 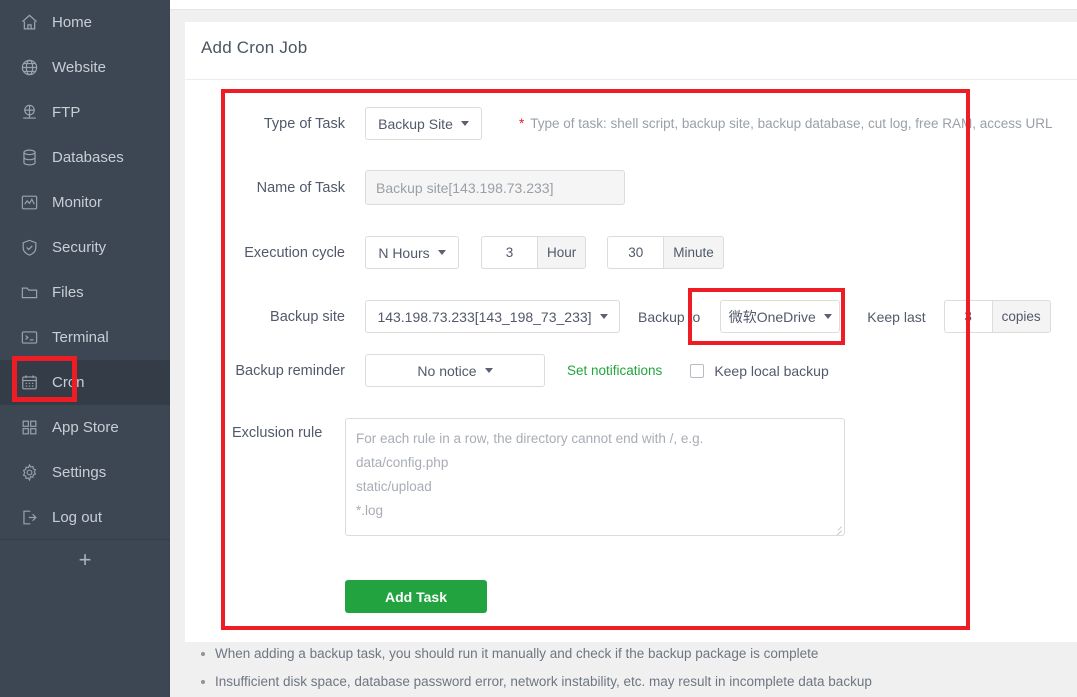 What do you see at coordinates (447, 370) in the screenshot?
I see `backup-reminder-value: No notice` at bounding box center [447, 370].